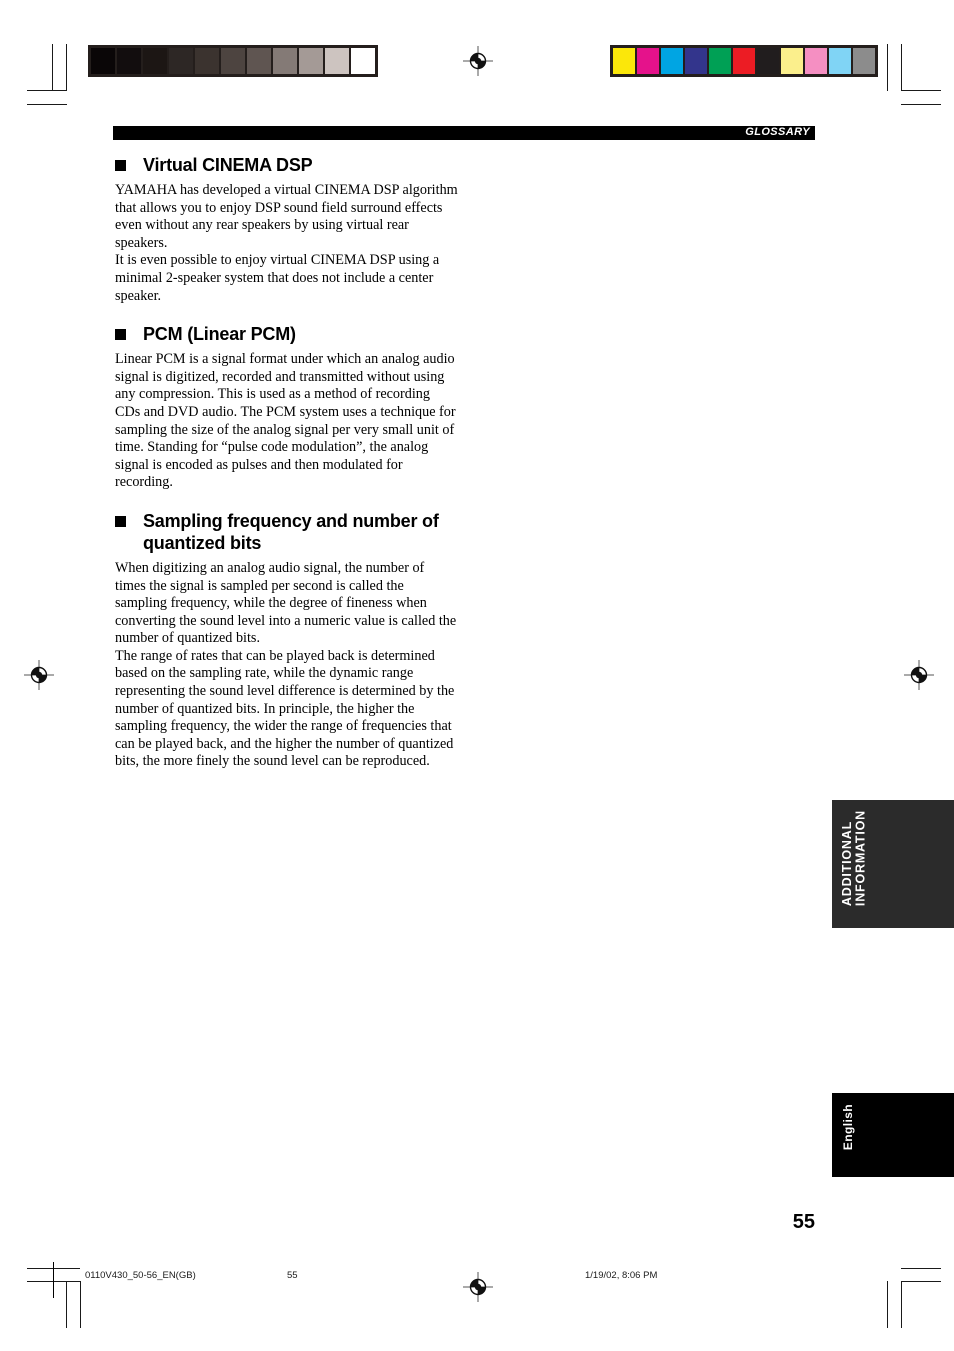  I want to click on registration-target-icon-right, so click(919, 675).